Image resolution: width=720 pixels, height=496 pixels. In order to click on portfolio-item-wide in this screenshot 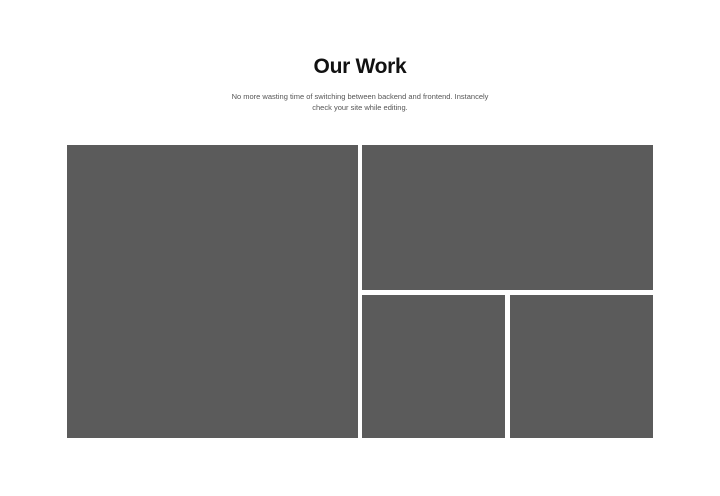, I will do `click(507, 217)`.